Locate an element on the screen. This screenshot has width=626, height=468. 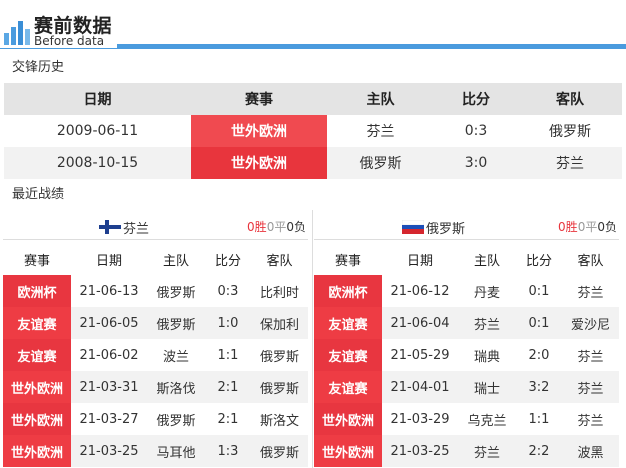
table-row: 友谊赛 21-06-04 芬兰 0:1 爱沙尼 is located at coordinates (466, 323).